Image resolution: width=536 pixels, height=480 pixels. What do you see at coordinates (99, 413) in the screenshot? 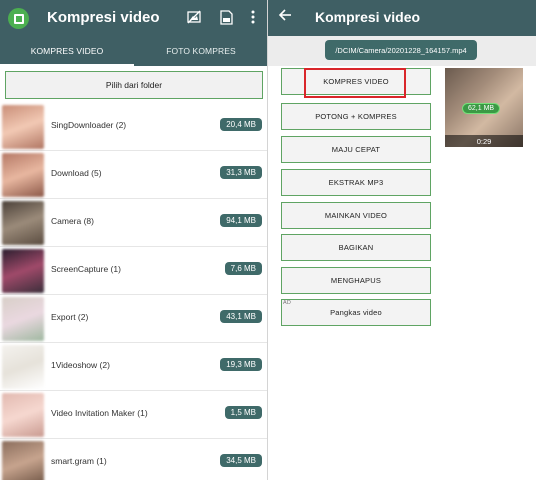
I see `folder-name: Video Invitation Maker (1)` at bounding box center [99, 413].